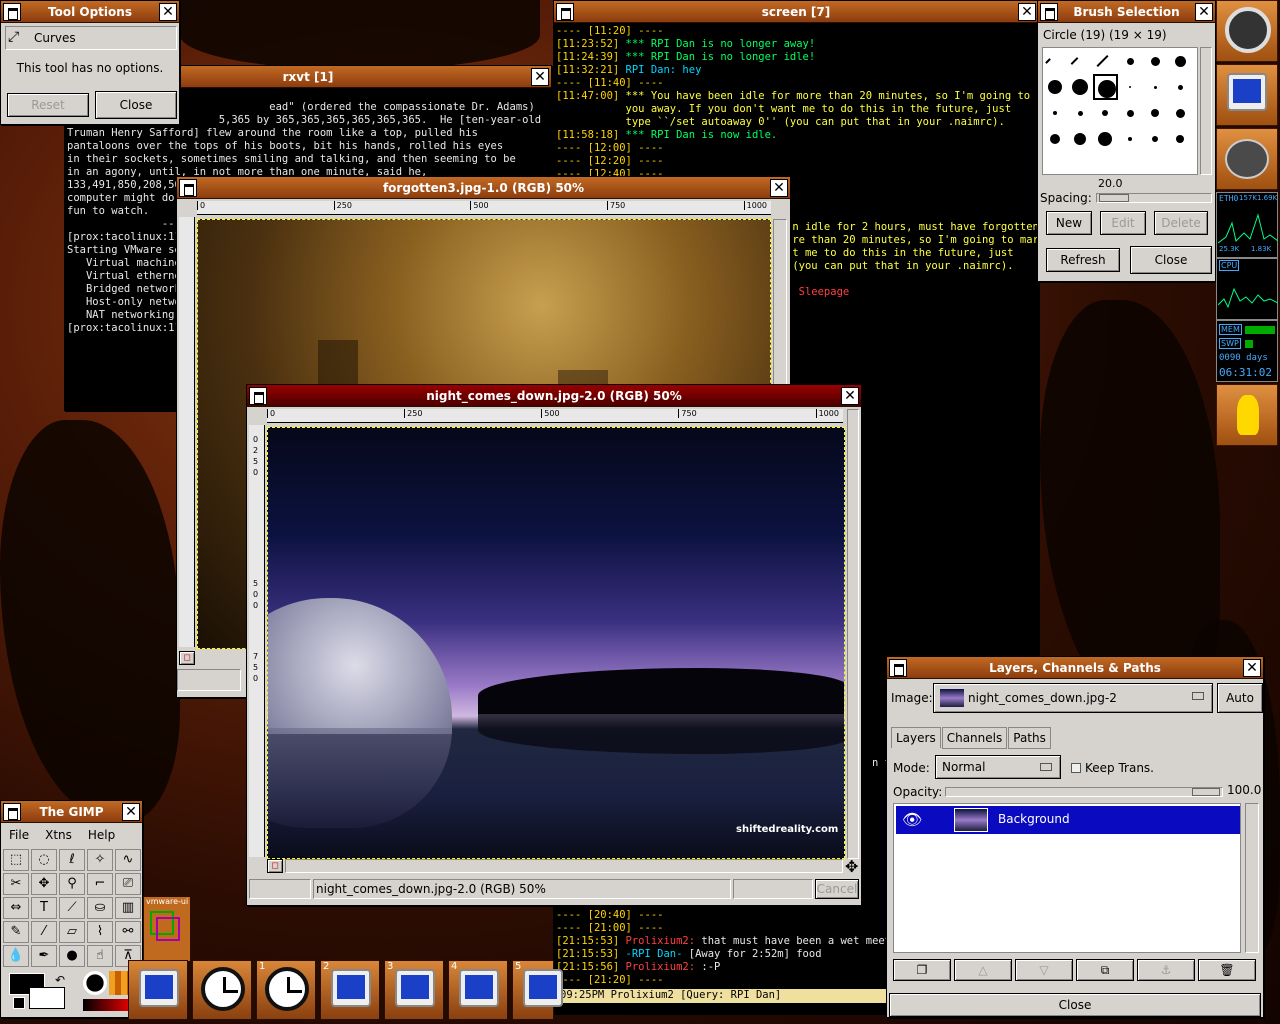 The height and width of the screenshot is (1024, 1280). What do you see at coordinates (1083, 260) in the screenshot?
I see `refresh-button: Refresh` at bounding box center [1083, 260].